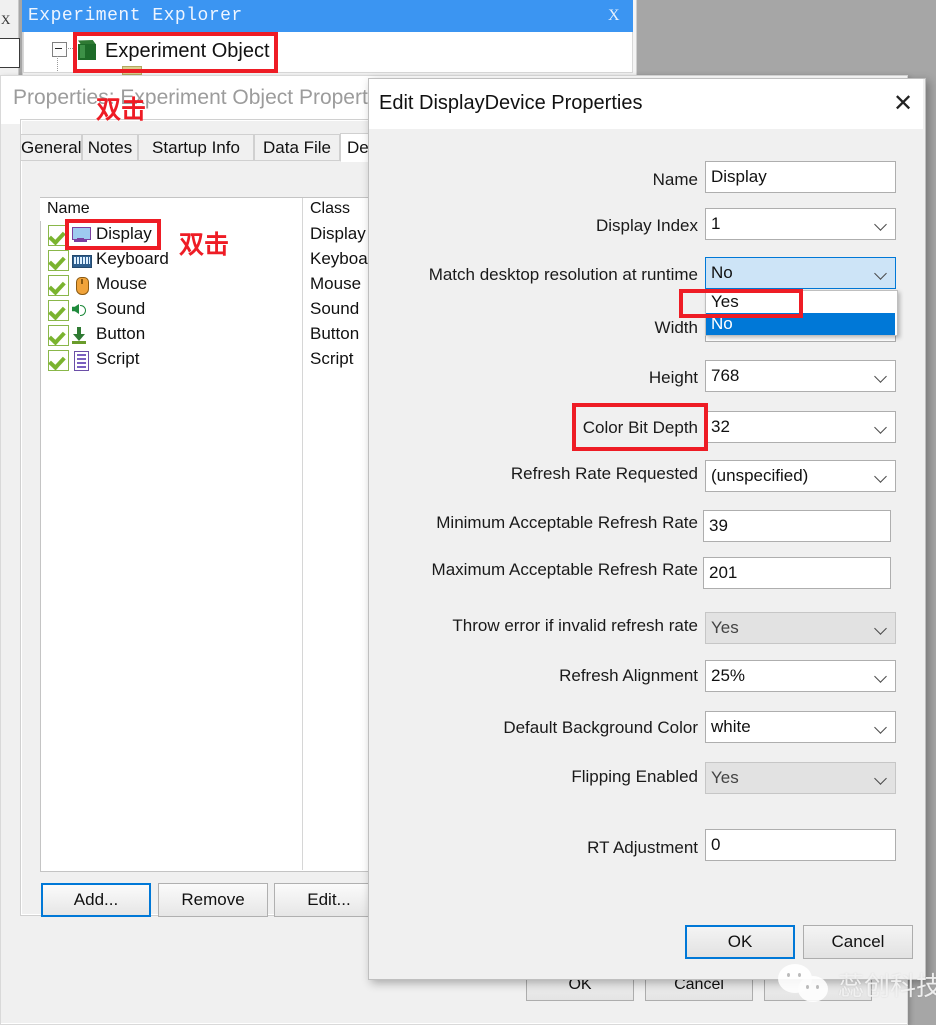 Image resolution: width=936 pixels, height=1025 pixels. Describe the element at coordinates (642, 847) in the screenshot. I see `label-rt-adjustment: RT Adjustment` at that location.